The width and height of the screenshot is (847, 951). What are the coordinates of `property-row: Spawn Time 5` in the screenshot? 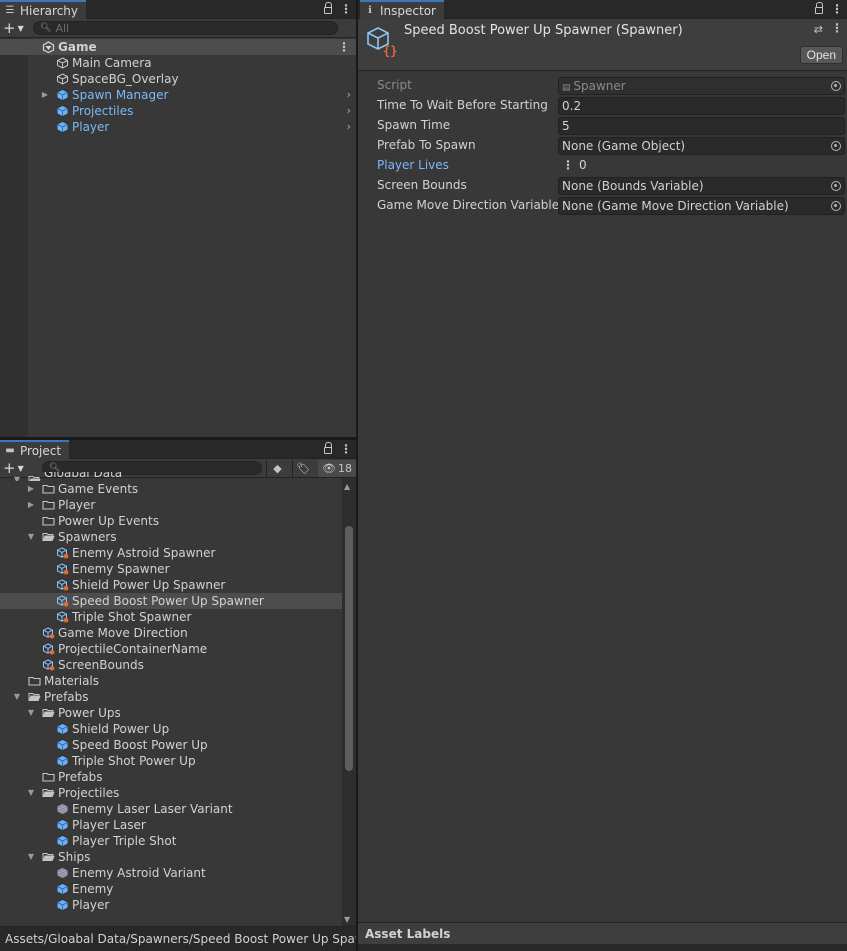 It's located at (602, 126).